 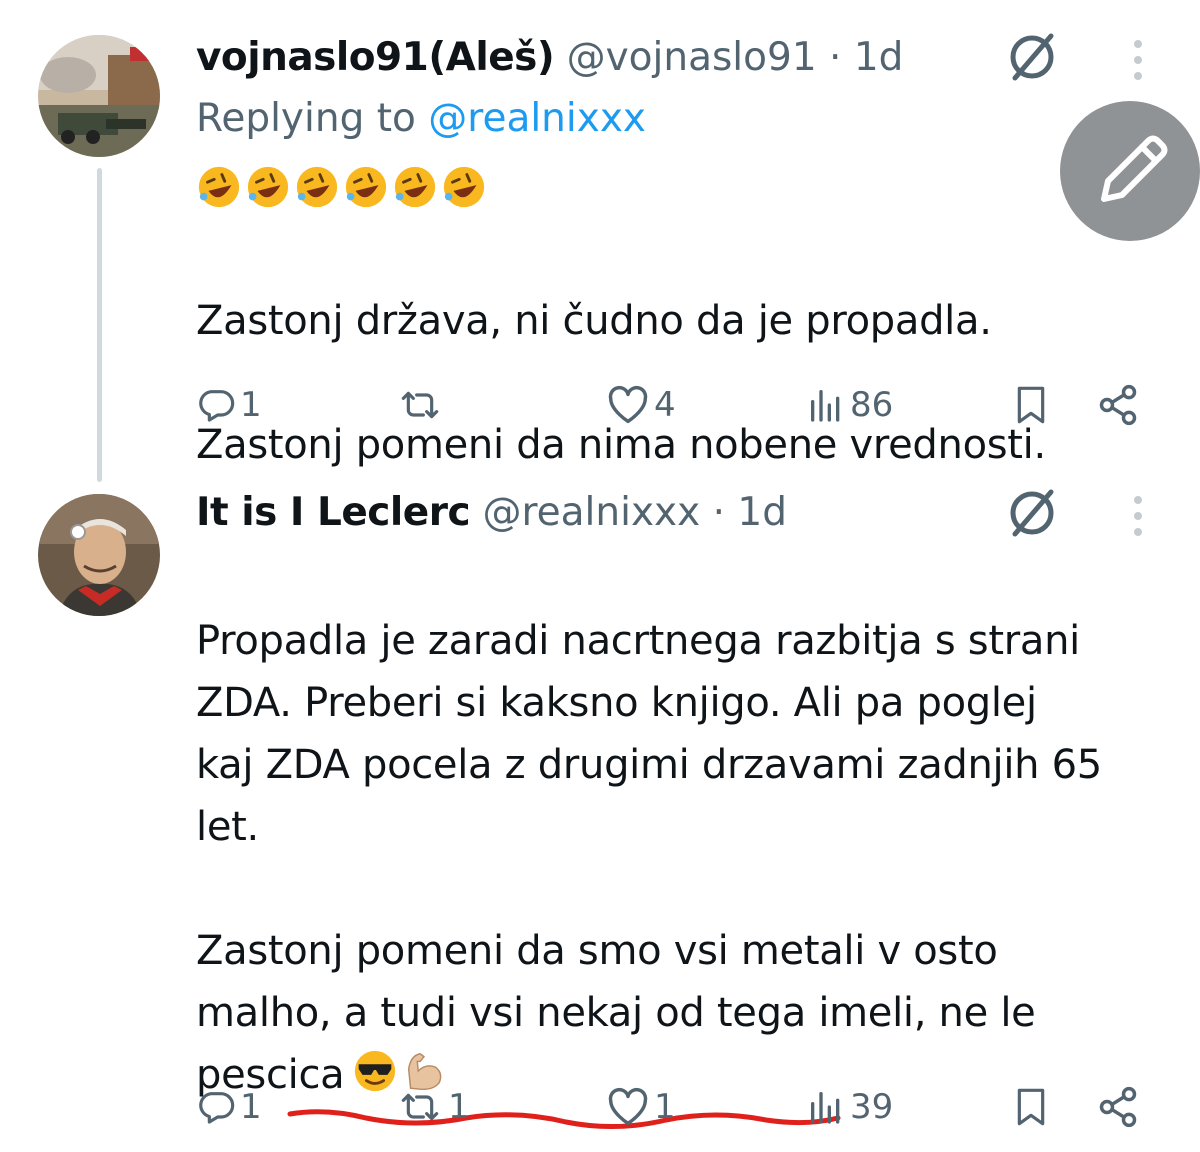 I want to click on views-count: 39, so click(x=872, y=1107).